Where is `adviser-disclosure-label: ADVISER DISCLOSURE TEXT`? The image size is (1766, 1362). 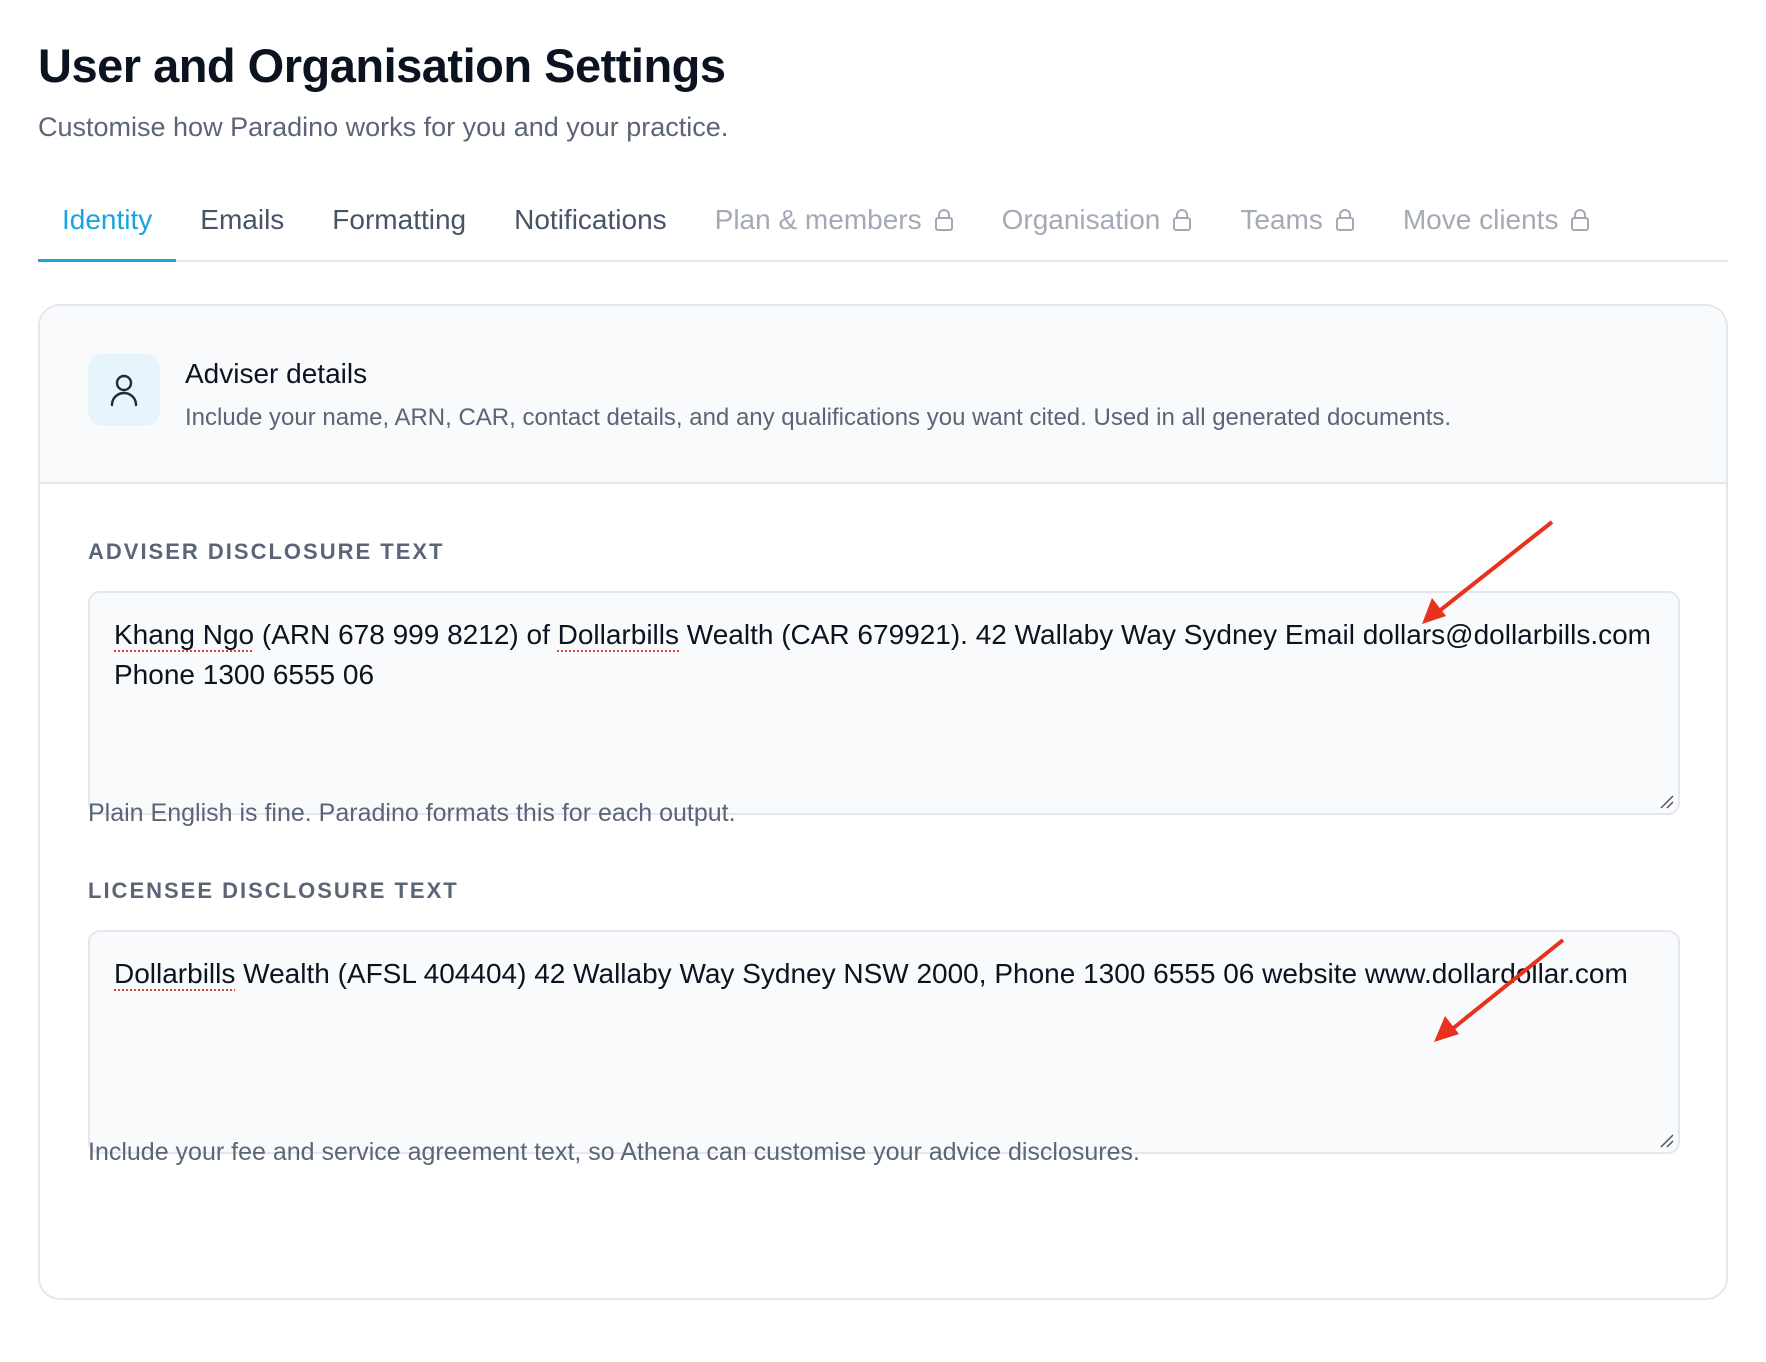 adviser-disclosure-label: ADVISER DISCLOSURE TEXT is located at coordinates (266, 551).